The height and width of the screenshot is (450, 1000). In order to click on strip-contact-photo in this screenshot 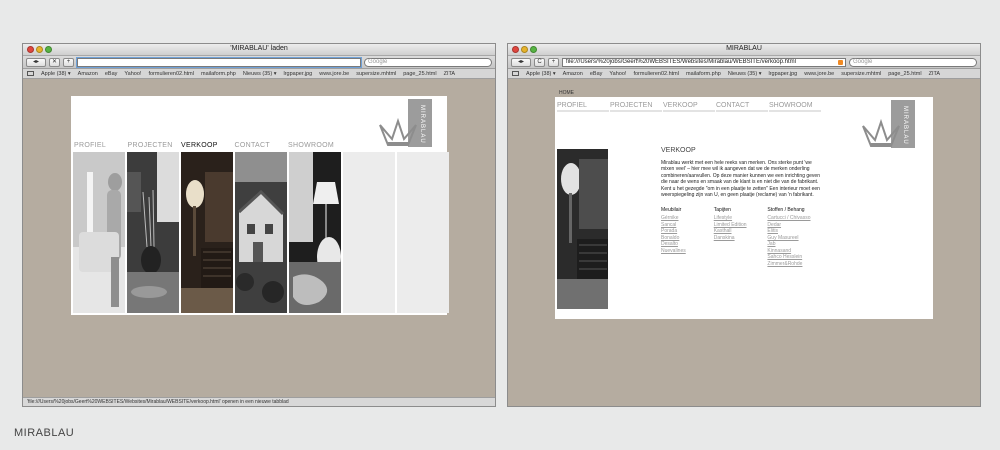, I will do `click(261, 232)`.